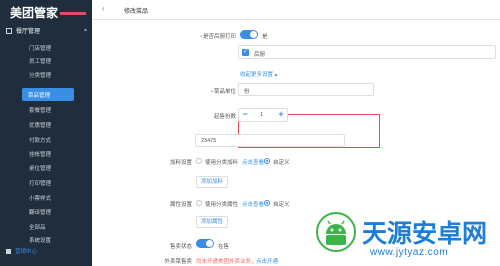 This screenshot has height=266, width=500. I want to click on takeout-activate-link: 点击开通, so click(267, 261).